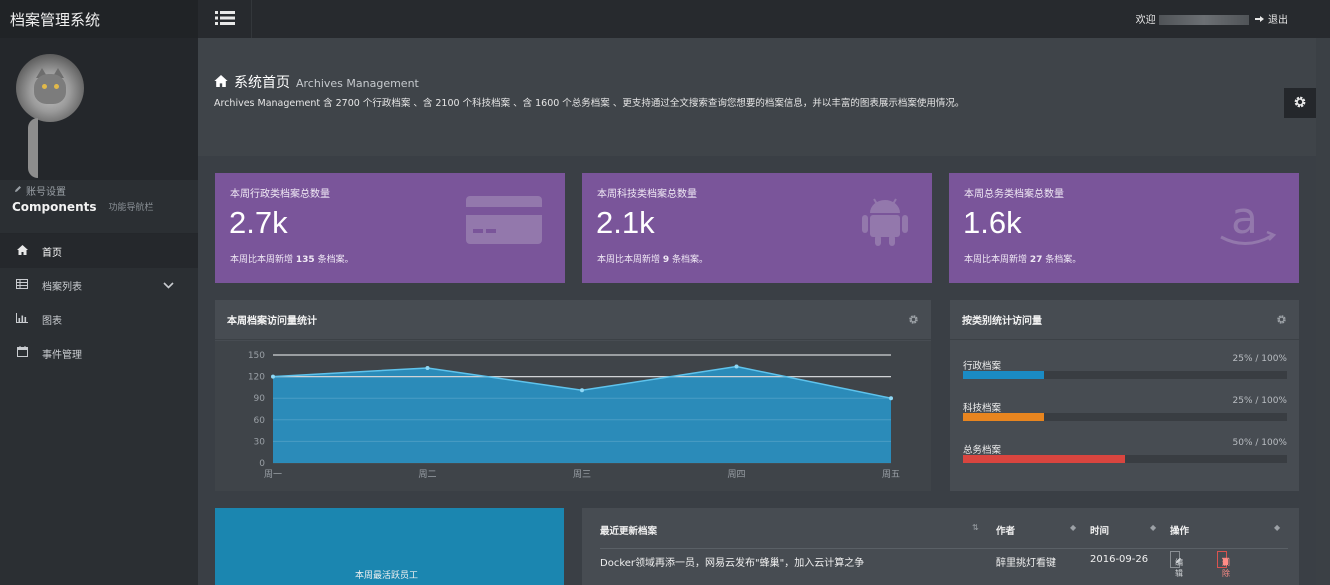 The image size is (1330, 585). I want to click on components-title: Components, so click(54, 206).